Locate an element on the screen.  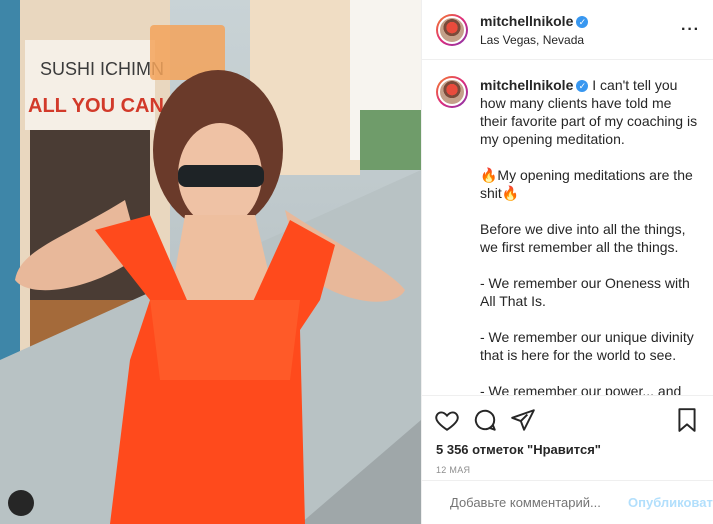
username-link: mitchellnikole is located at coordinates (526, 21).